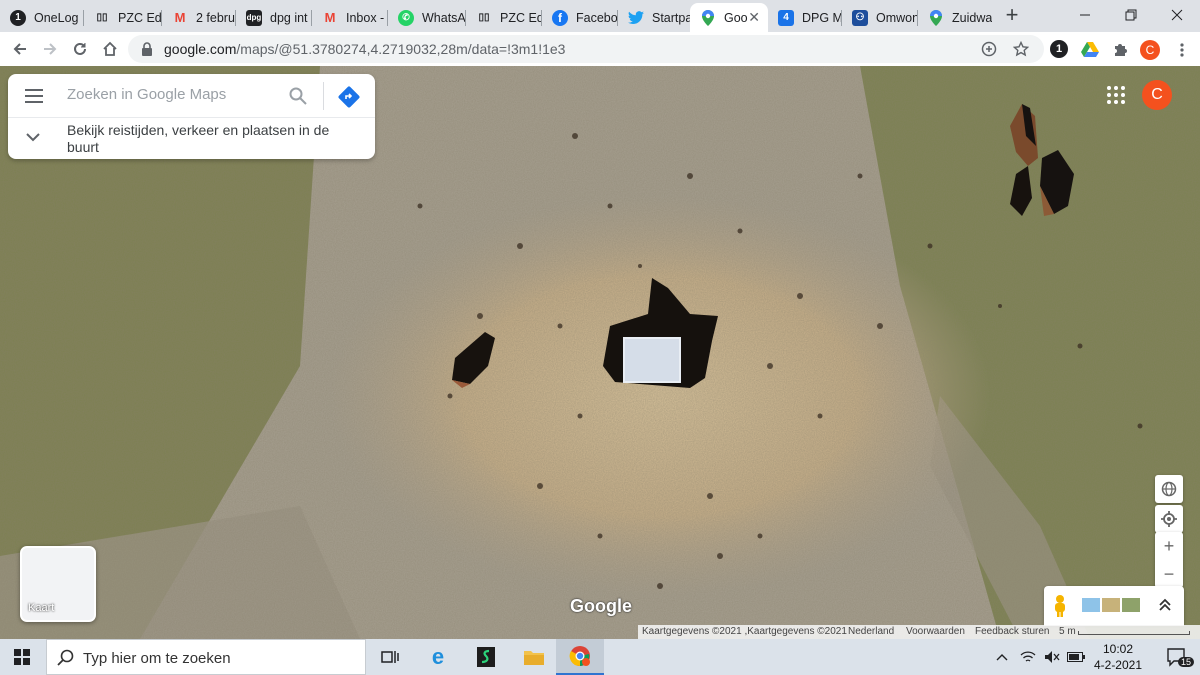 The height and width of the screenshot is (675, 1200). What do you see at coordinates (1169, 574) in the screenshot?
I see `zoom-out-button: −` at bounding box center [1169, 574].